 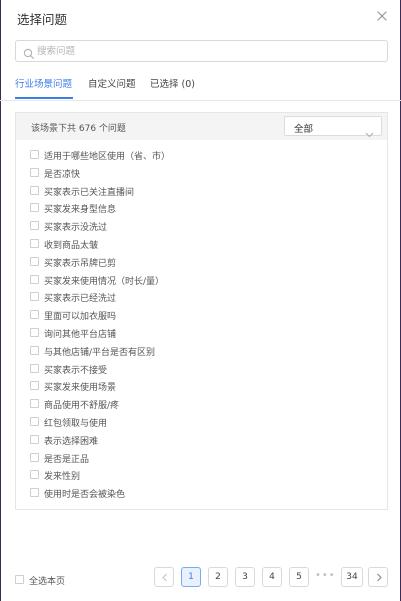 What do you see at coordinates (43, 83) in the screenshot?
I see `tab-industry-questions: 行业场景问题` at bounding box center [43, 83].